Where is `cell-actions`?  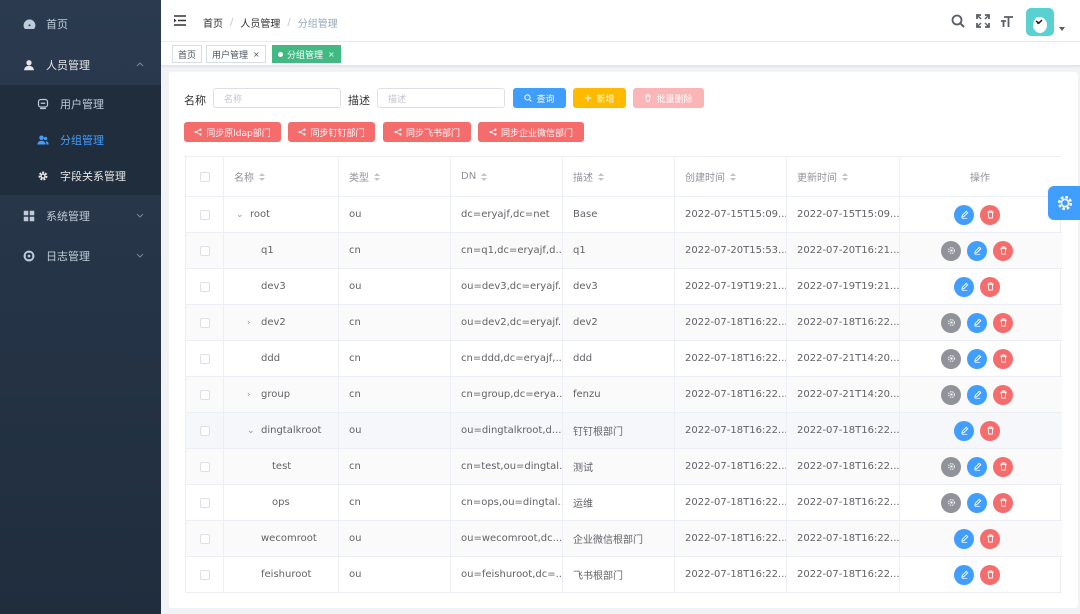 cell-actions is located at coordinates (980, 358).